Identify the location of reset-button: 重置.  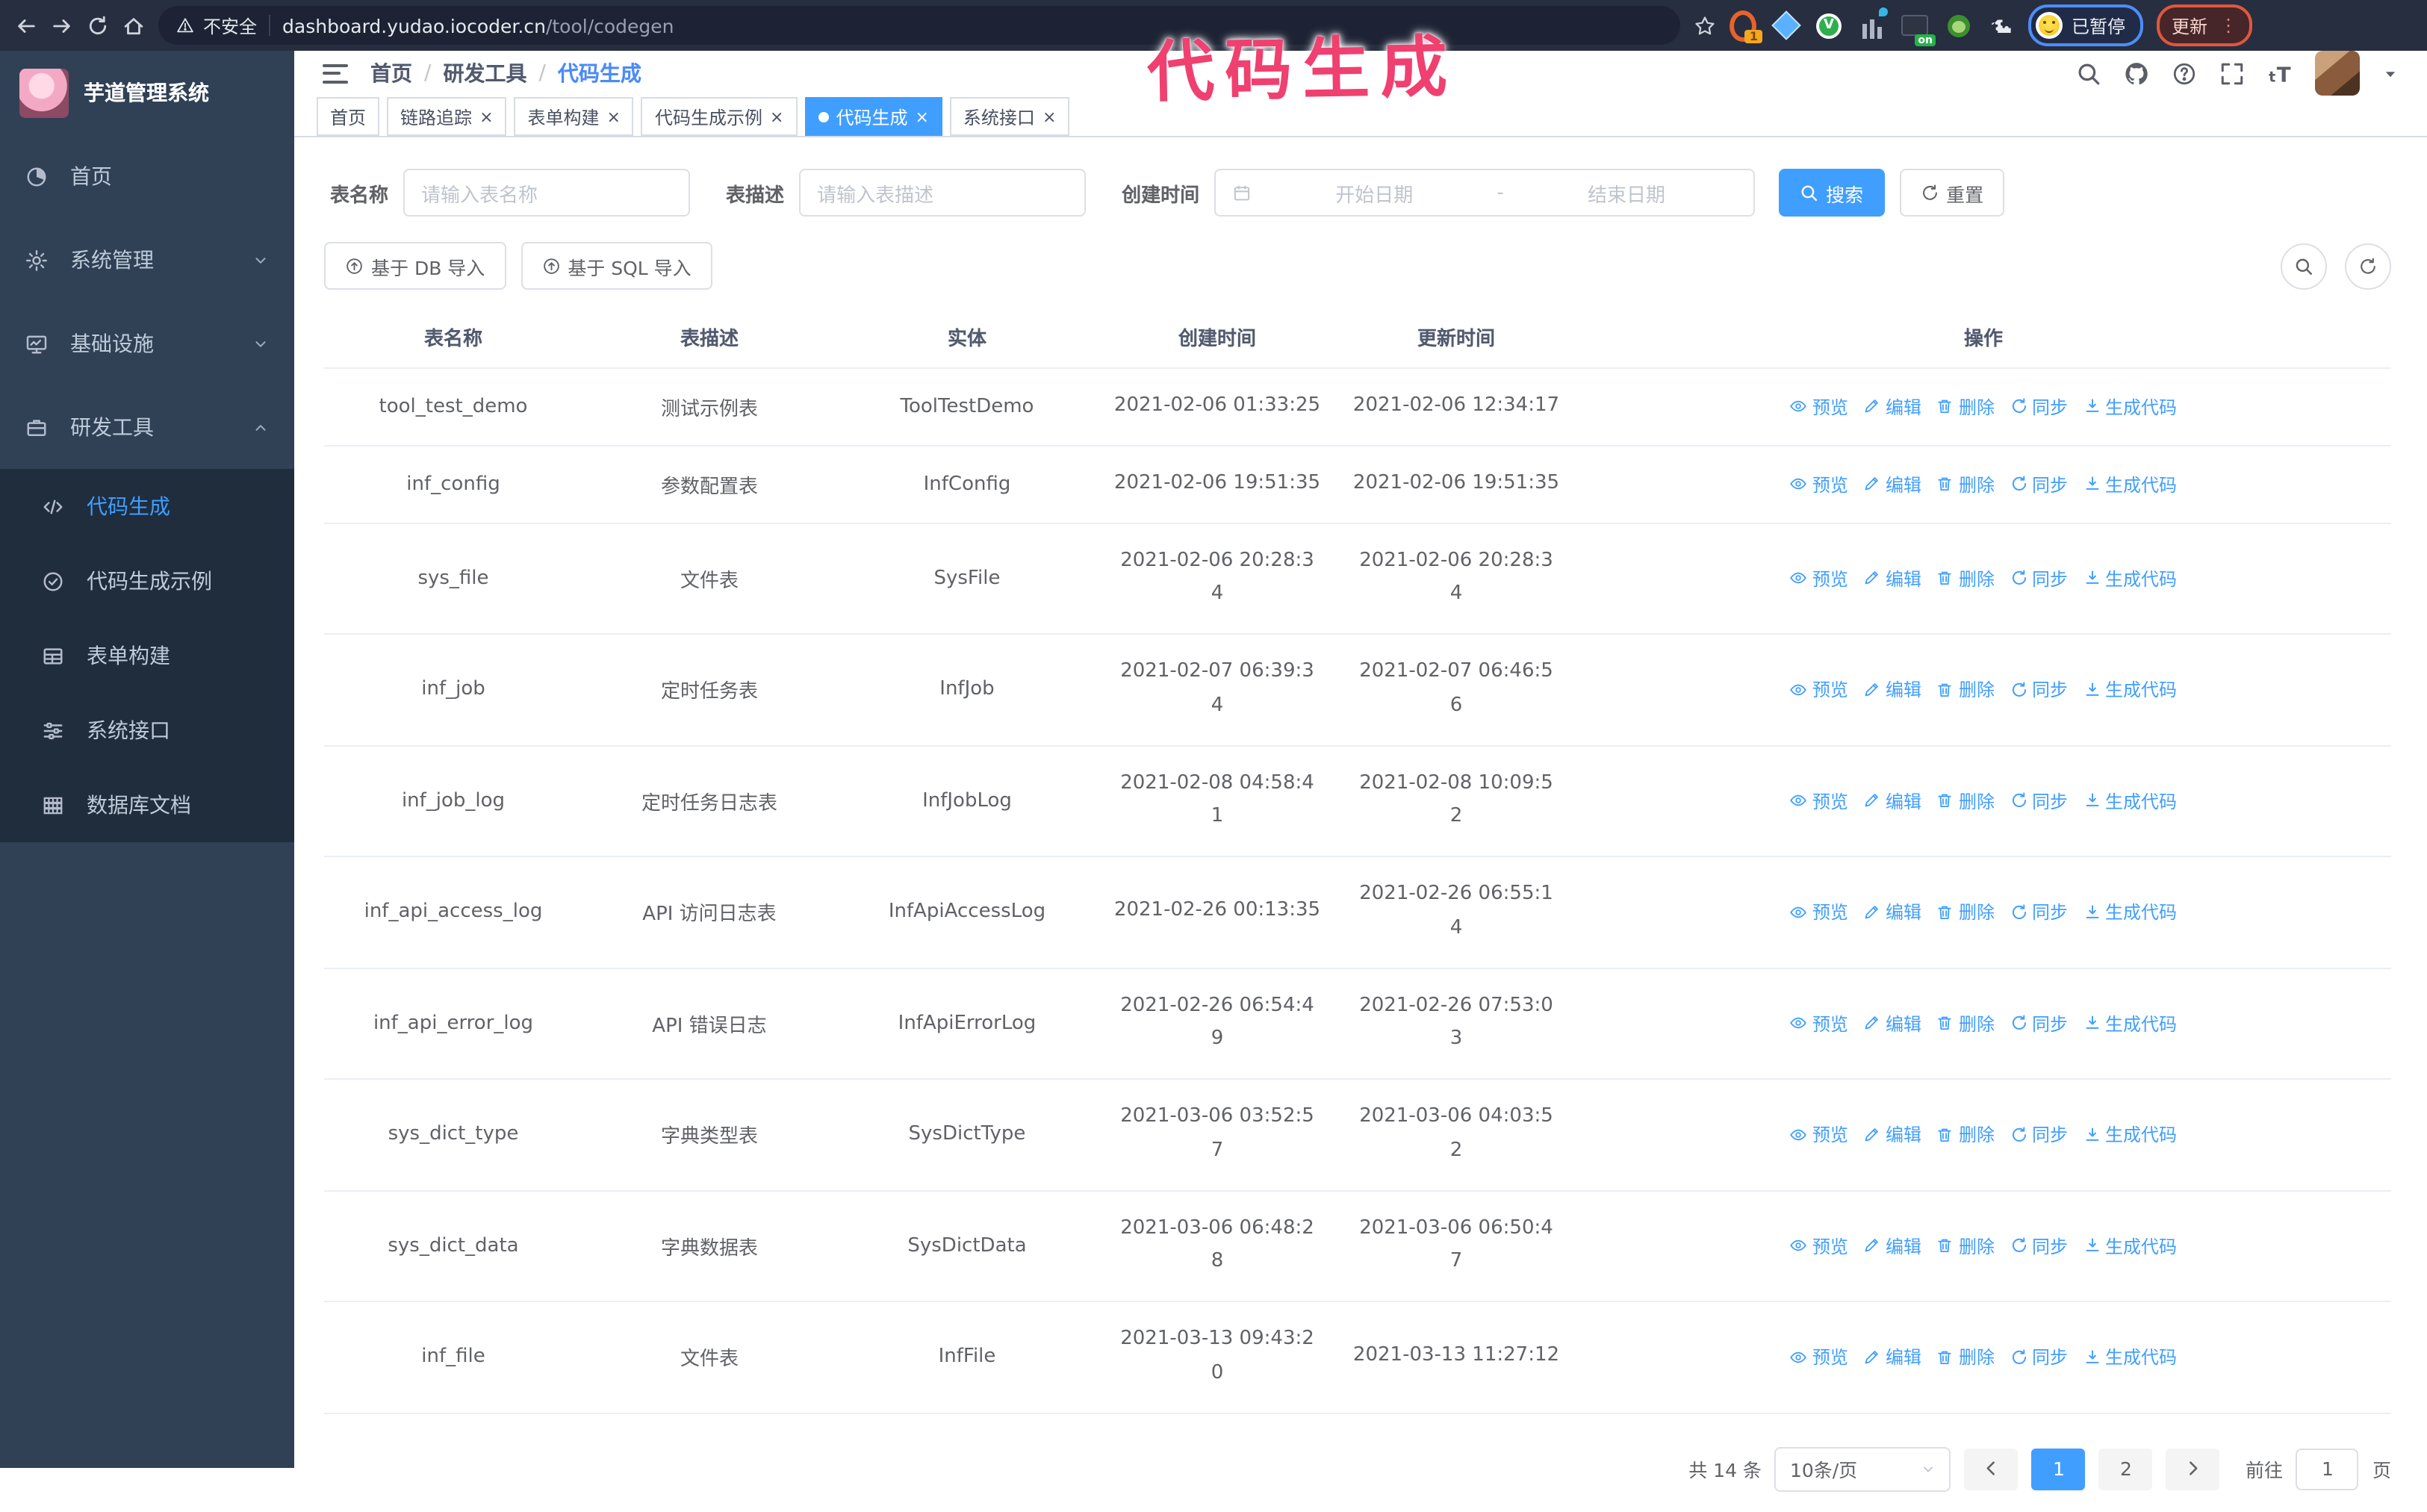
(1952, 193).